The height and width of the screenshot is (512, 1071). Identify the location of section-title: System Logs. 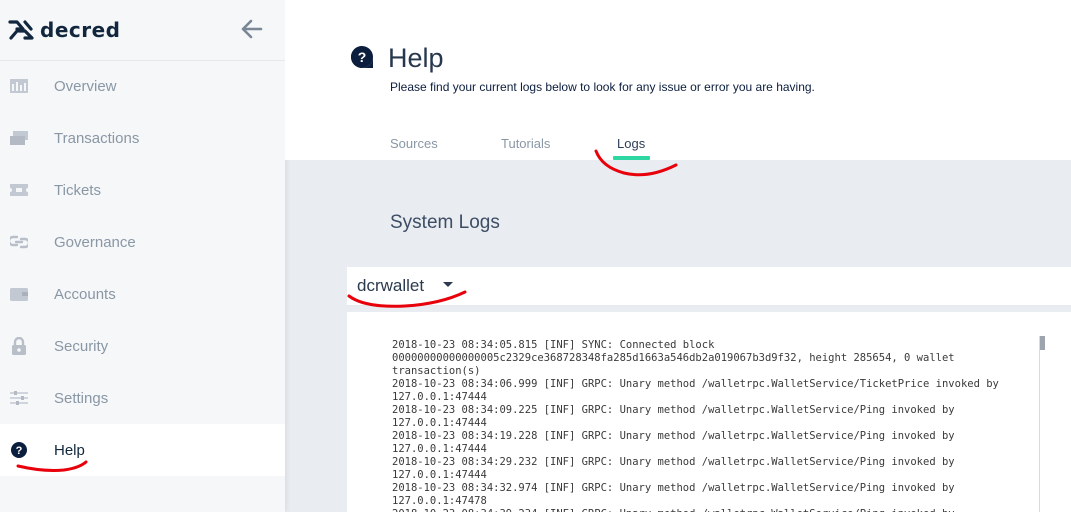
(445, 222).